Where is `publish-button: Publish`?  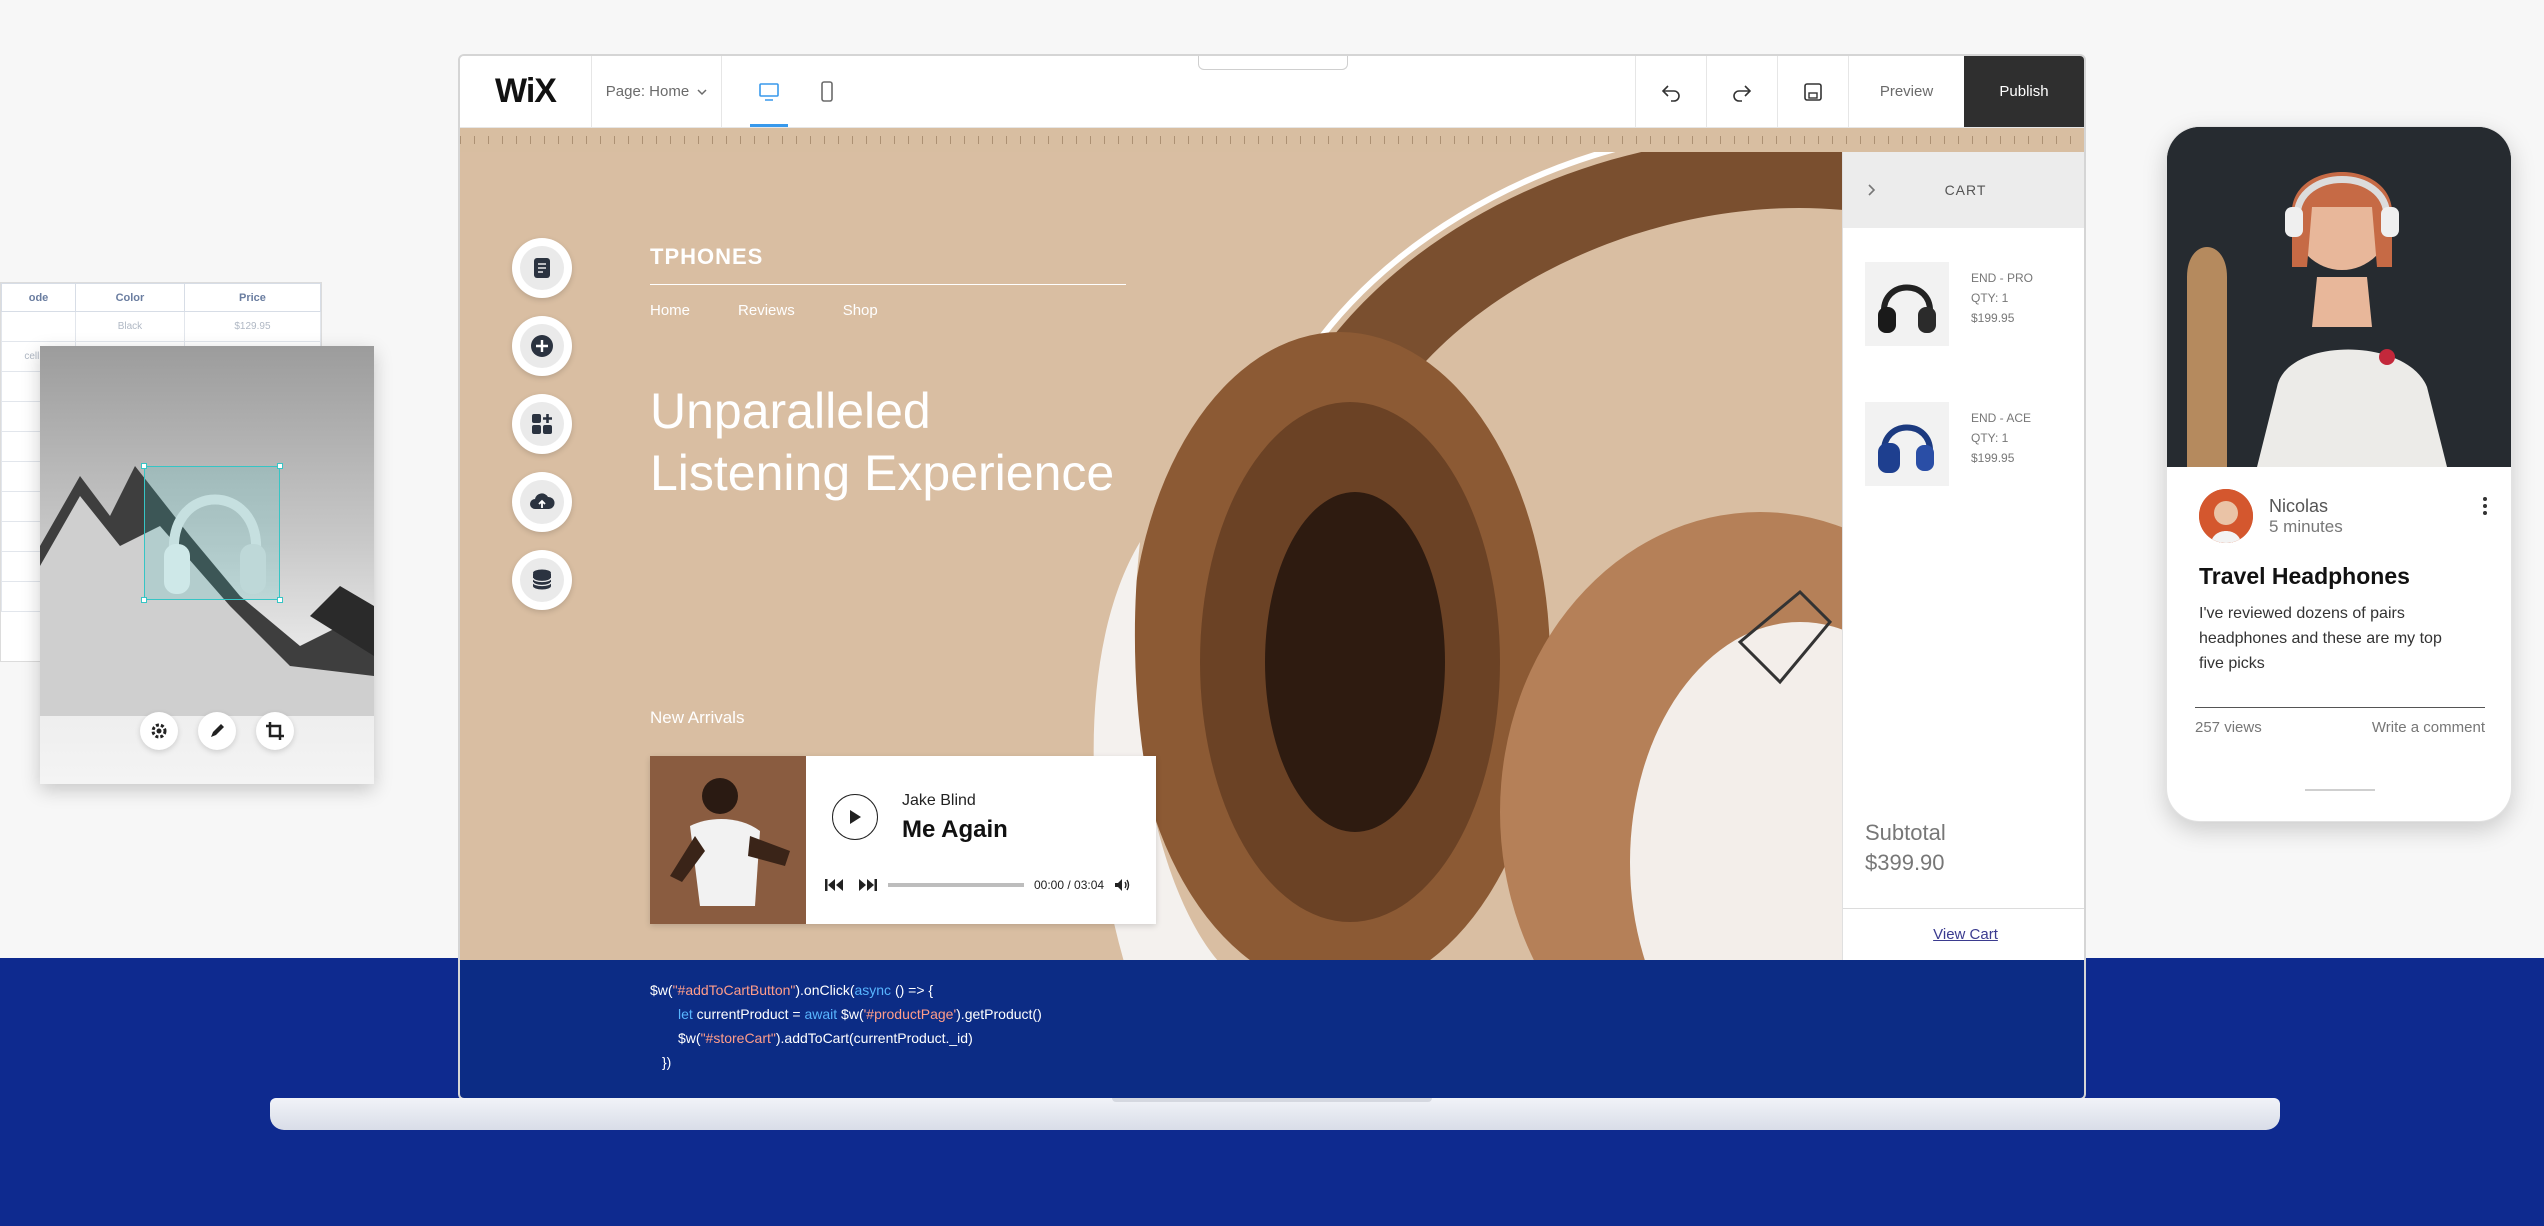 publish-button: Publish is located at coordinates (2024, 91).